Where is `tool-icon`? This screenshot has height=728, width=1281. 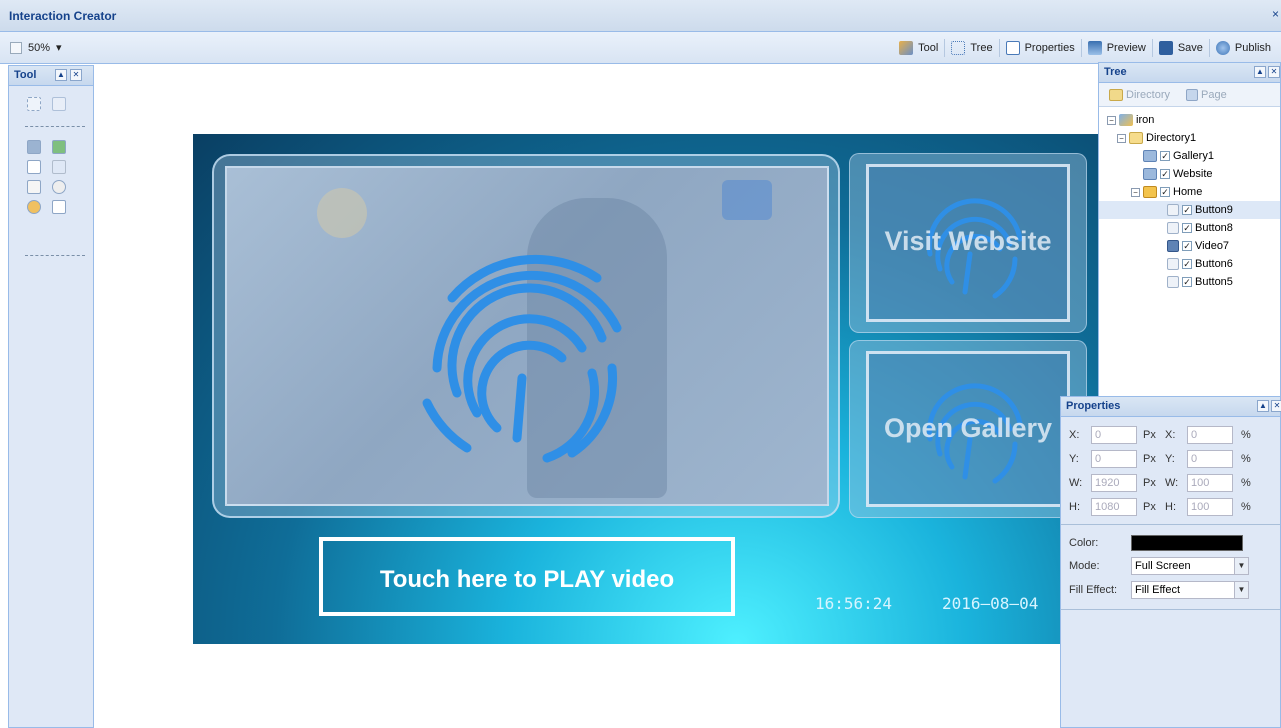 tool-icon is located at coordinates (906, 48).